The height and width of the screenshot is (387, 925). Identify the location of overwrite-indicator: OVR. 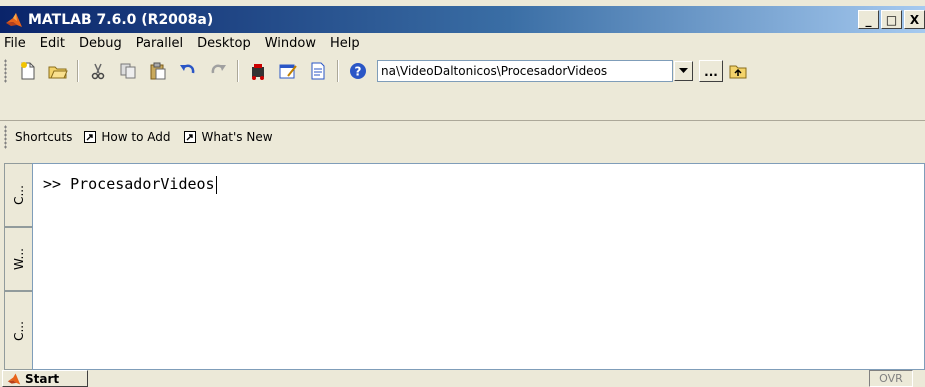
(891, 378).